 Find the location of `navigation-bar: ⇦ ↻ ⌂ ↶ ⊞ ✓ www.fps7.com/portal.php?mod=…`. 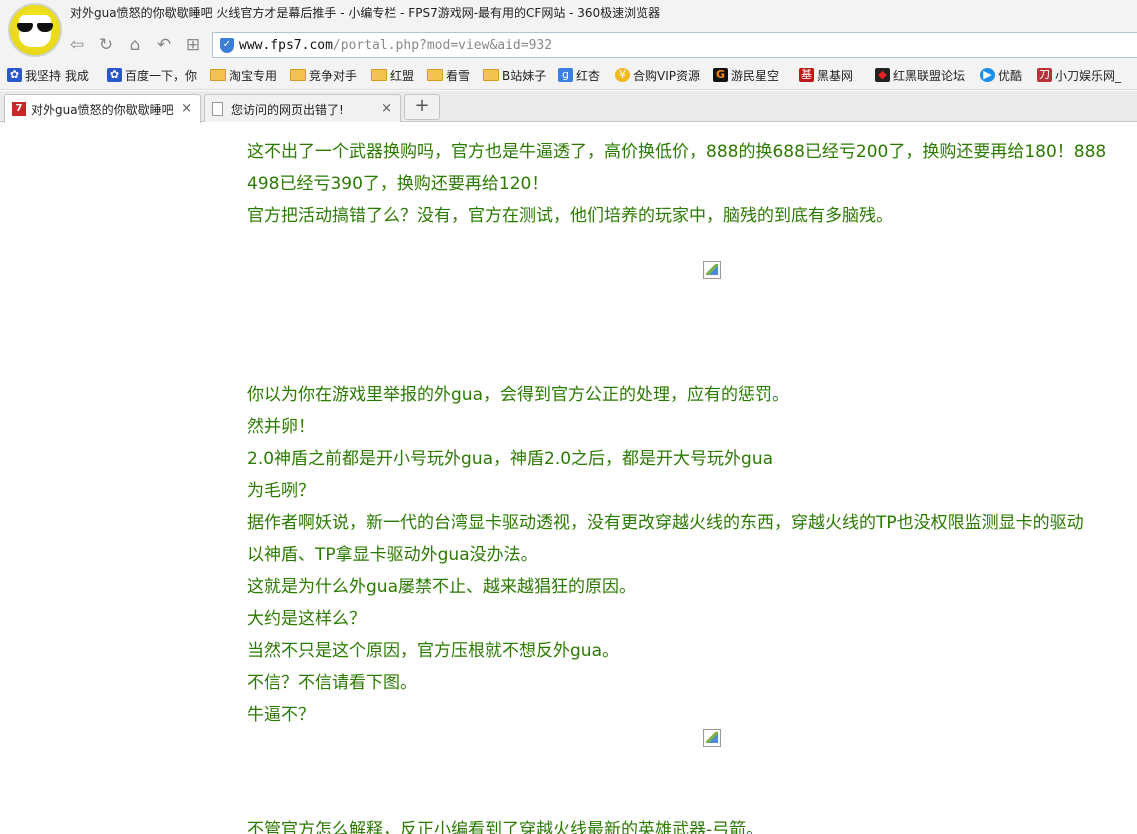

navigation-bar: ⇦ ↻ ⌂ ↶ ⊞ ✓ www.fps7.com/portal.php?mod=… is located at coordinates (568, 45).